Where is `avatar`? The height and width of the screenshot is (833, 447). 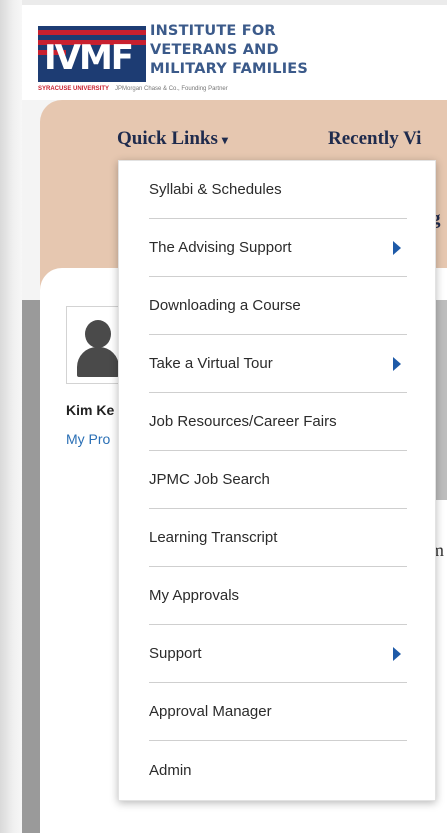 avatar is located at coordinates (95, 345).